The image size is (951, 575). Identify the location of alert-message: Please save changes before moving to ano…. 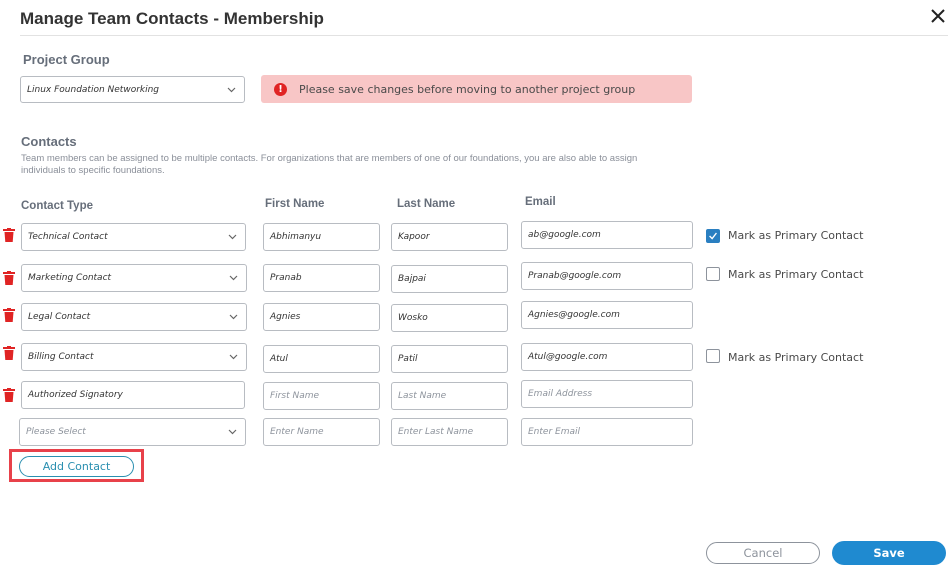
(467, 89).